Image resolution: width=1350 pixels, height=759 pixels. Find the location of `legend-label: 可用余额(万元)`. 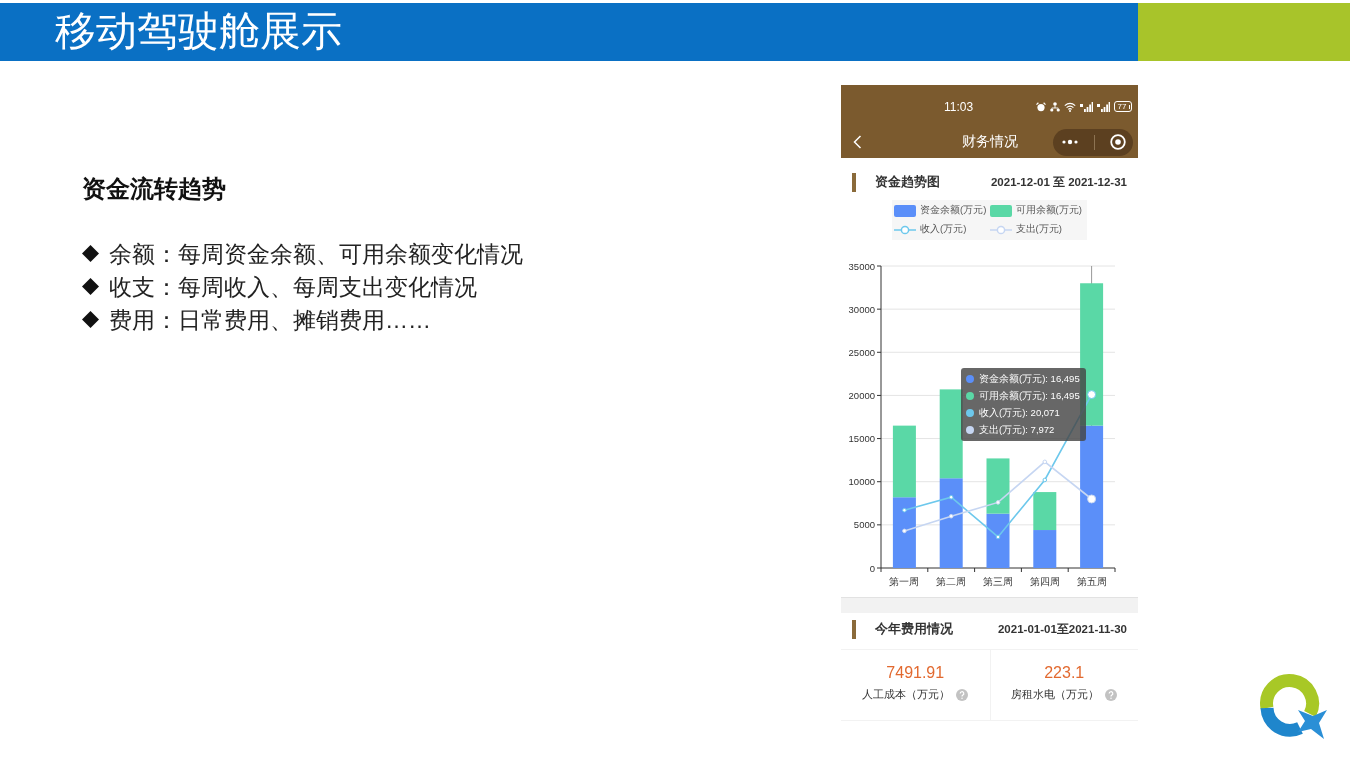

legend-label: 可用余额(万元) is located at coordinates (1048, 210).